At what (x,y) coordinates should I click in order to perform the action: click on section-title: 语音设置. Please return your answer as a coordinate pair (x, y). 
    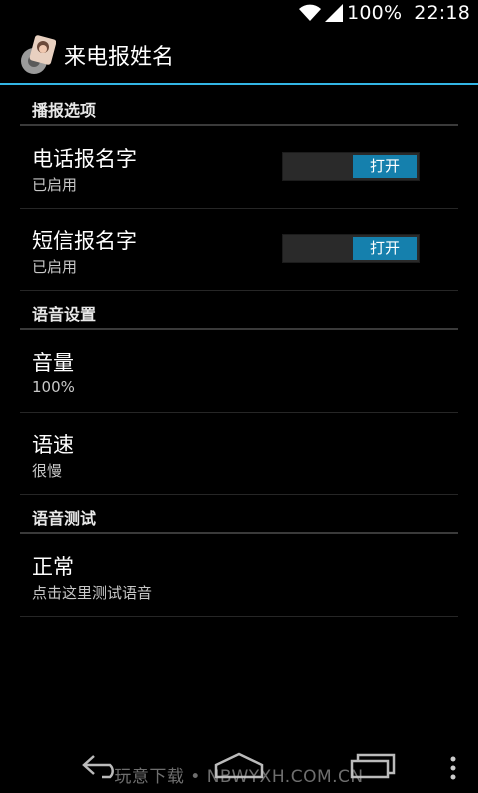
    Looking at the image, I should click on (64, 314).